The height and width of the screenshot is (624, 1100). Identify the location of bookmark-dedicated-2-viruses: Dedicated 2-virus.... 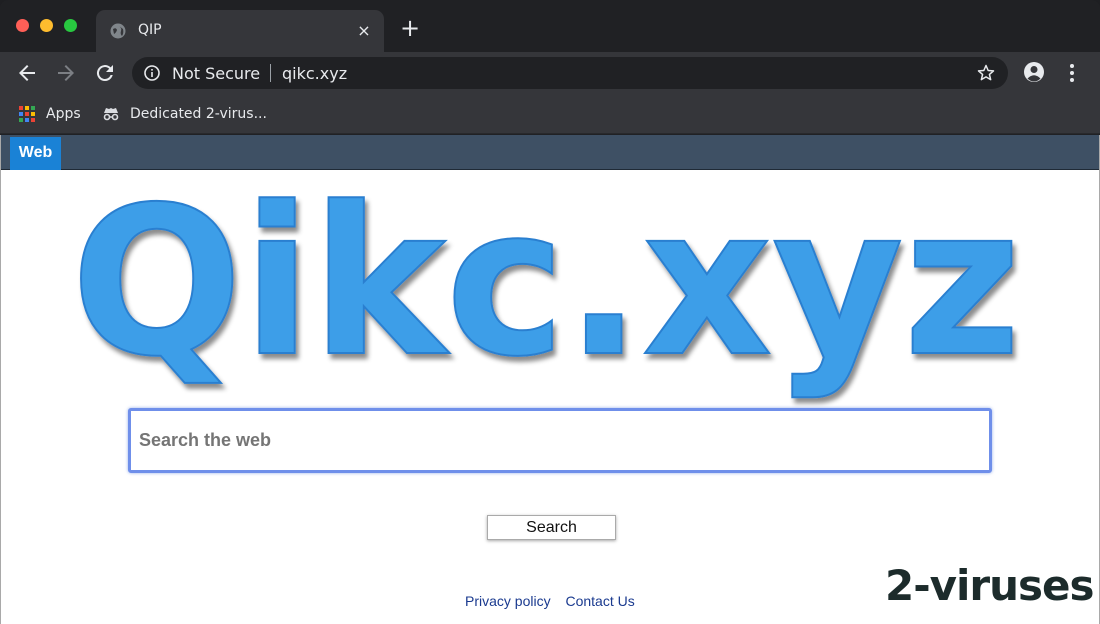
(184, 114).